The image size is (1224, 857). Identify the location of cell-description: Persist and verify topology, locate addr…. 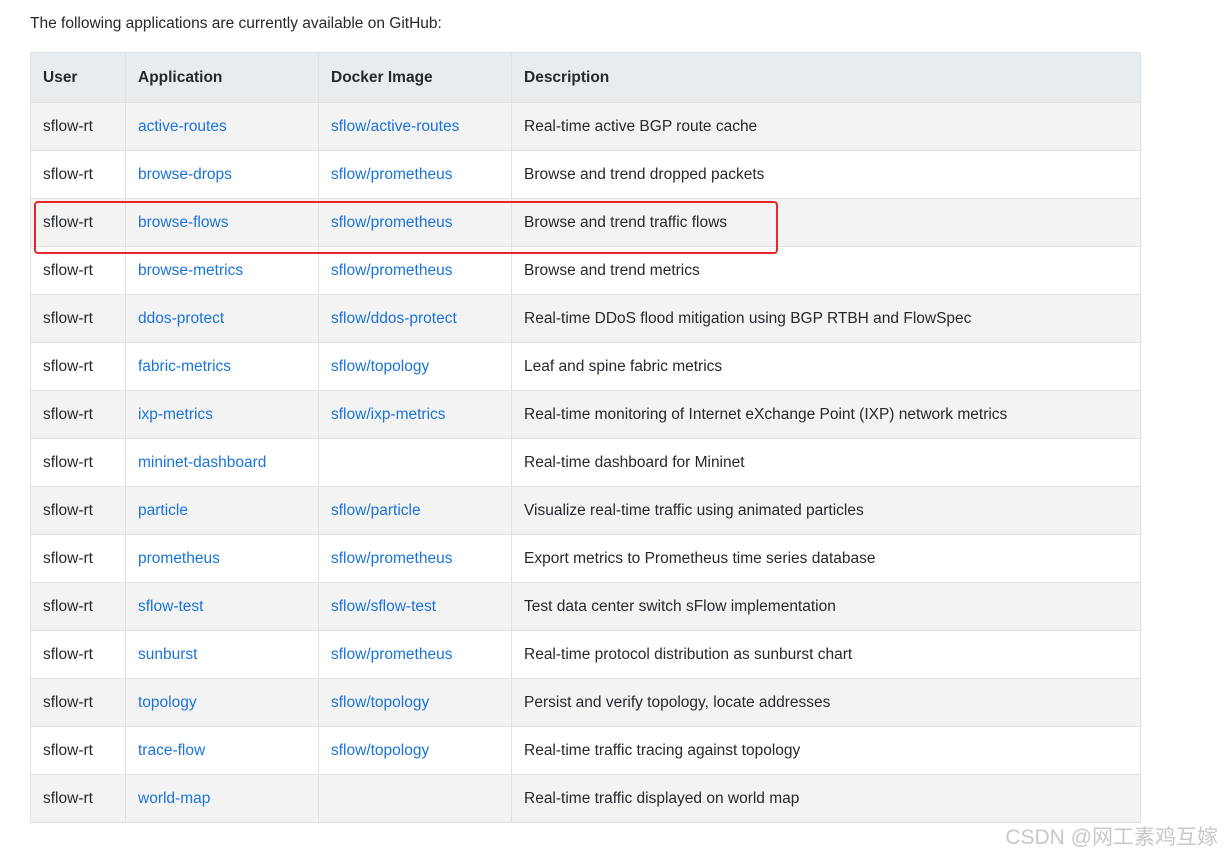
(826, 702).